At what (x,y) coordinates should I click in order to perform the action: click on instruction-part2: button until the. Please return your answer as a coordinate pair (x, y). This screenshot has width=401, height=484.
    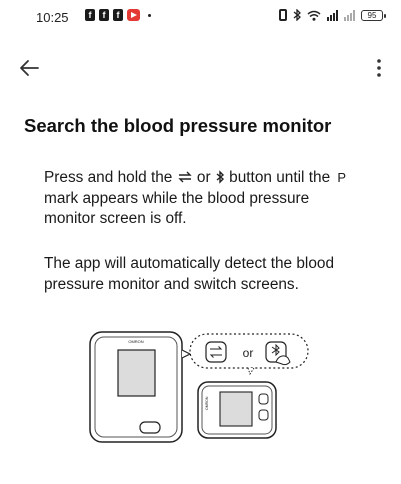
    Looking at the image, I should click on (280, 177).